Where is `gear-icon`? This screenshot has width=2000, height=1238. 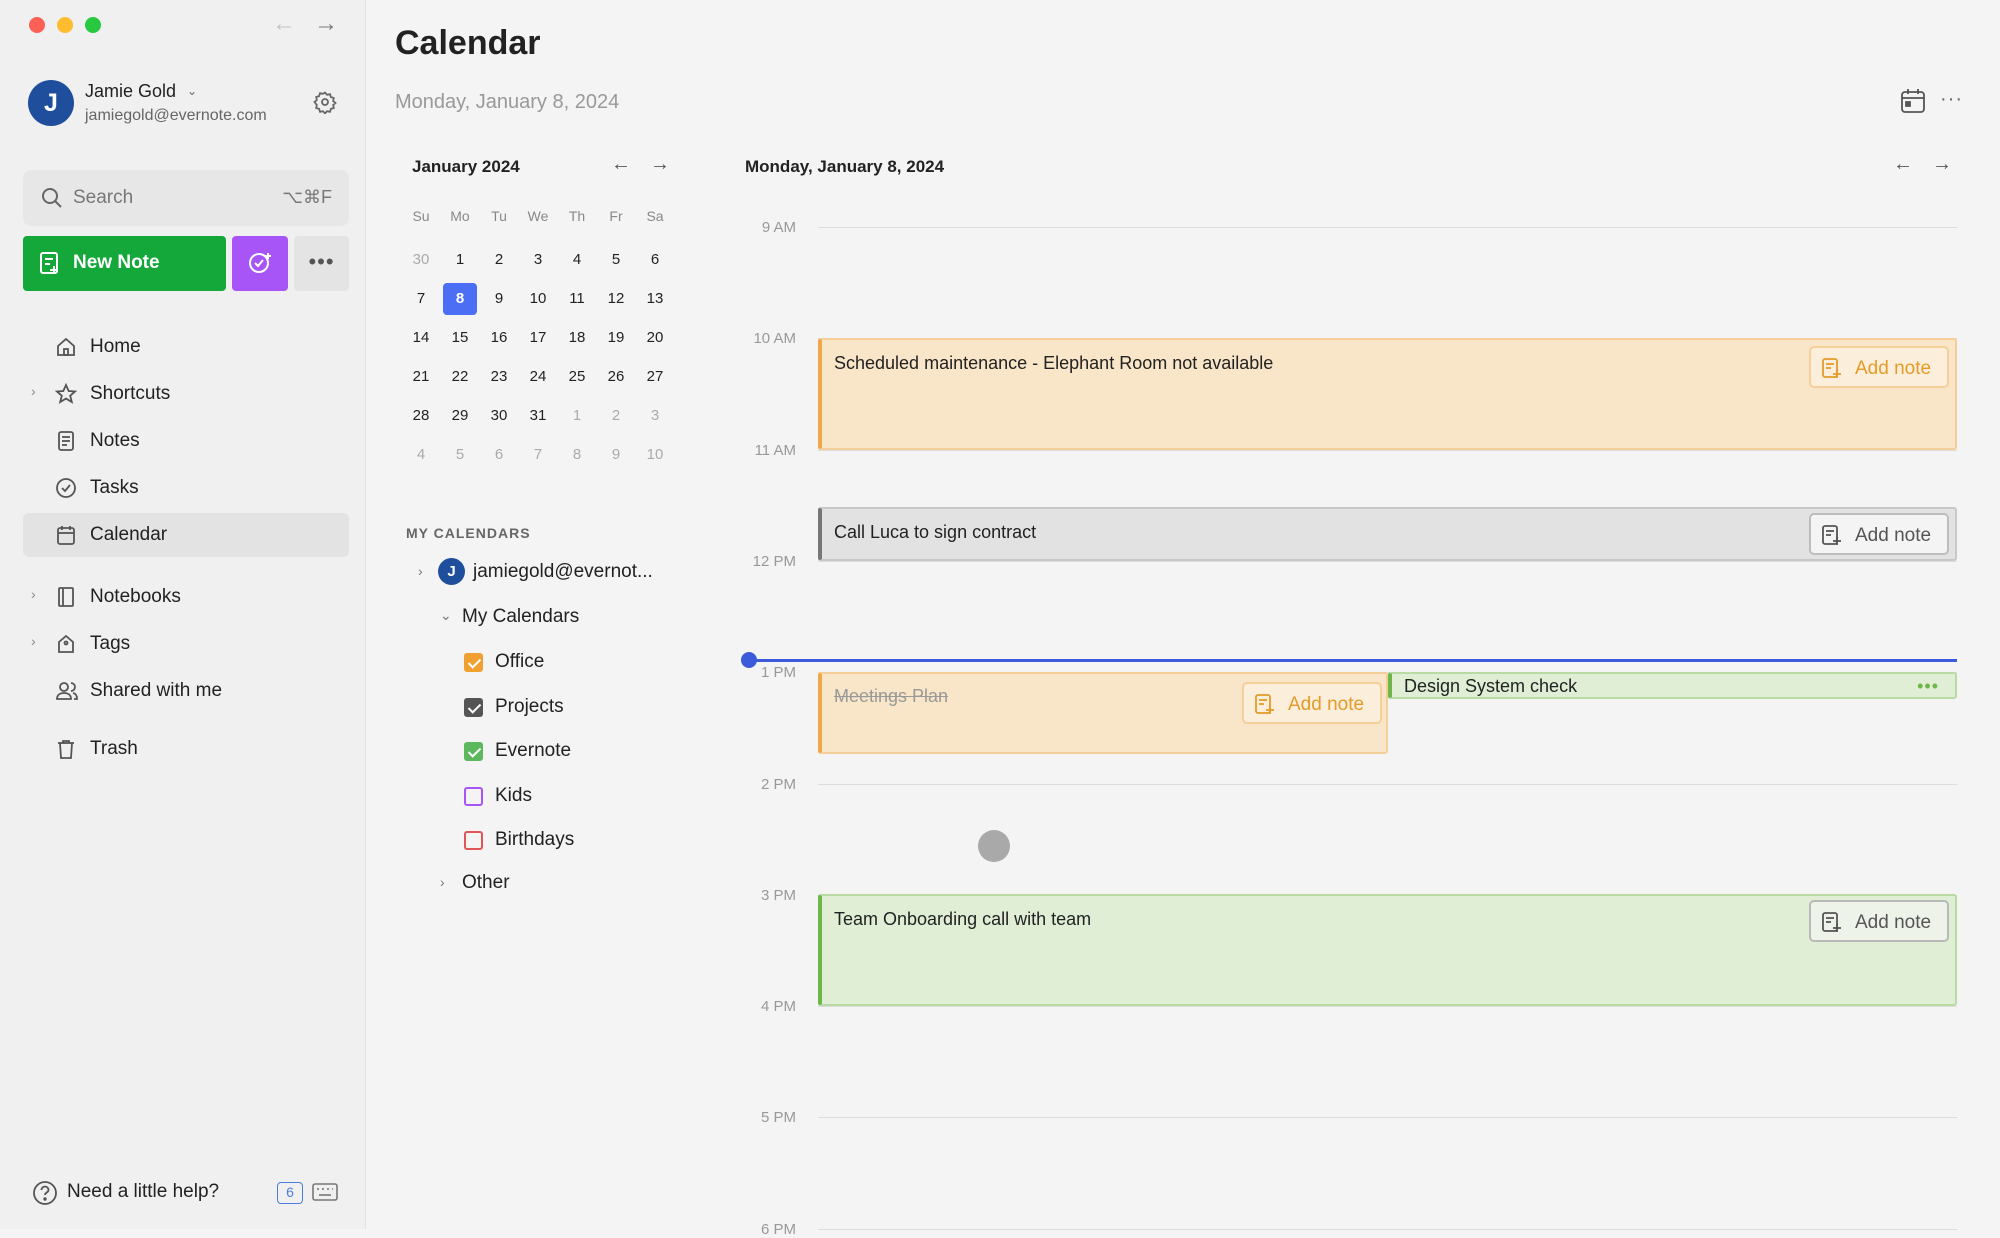 gear-icon is located at coordinates (325, 104).